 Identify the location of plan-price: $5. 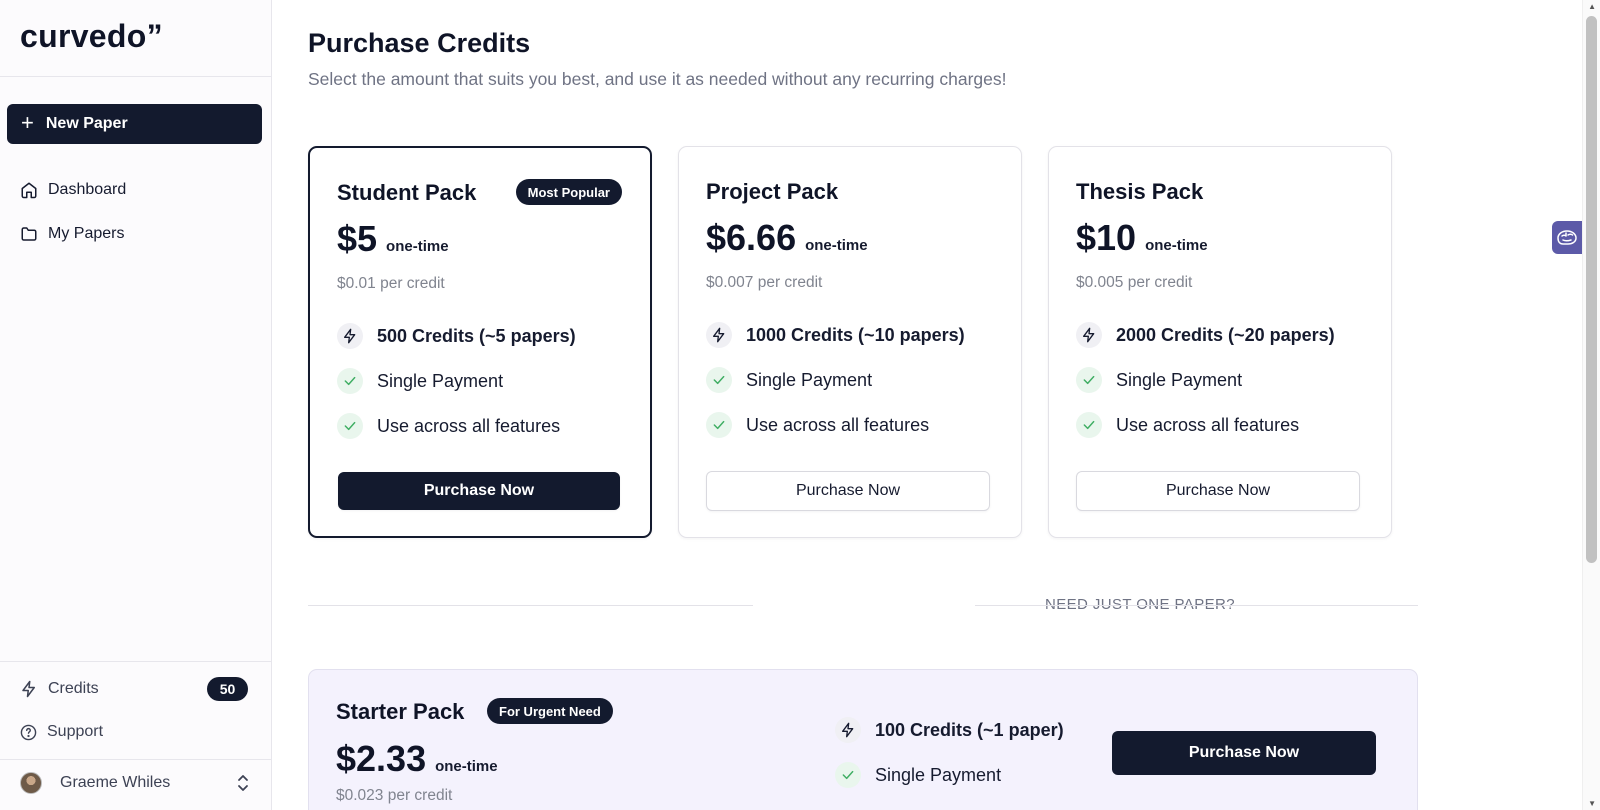
(357, 238).